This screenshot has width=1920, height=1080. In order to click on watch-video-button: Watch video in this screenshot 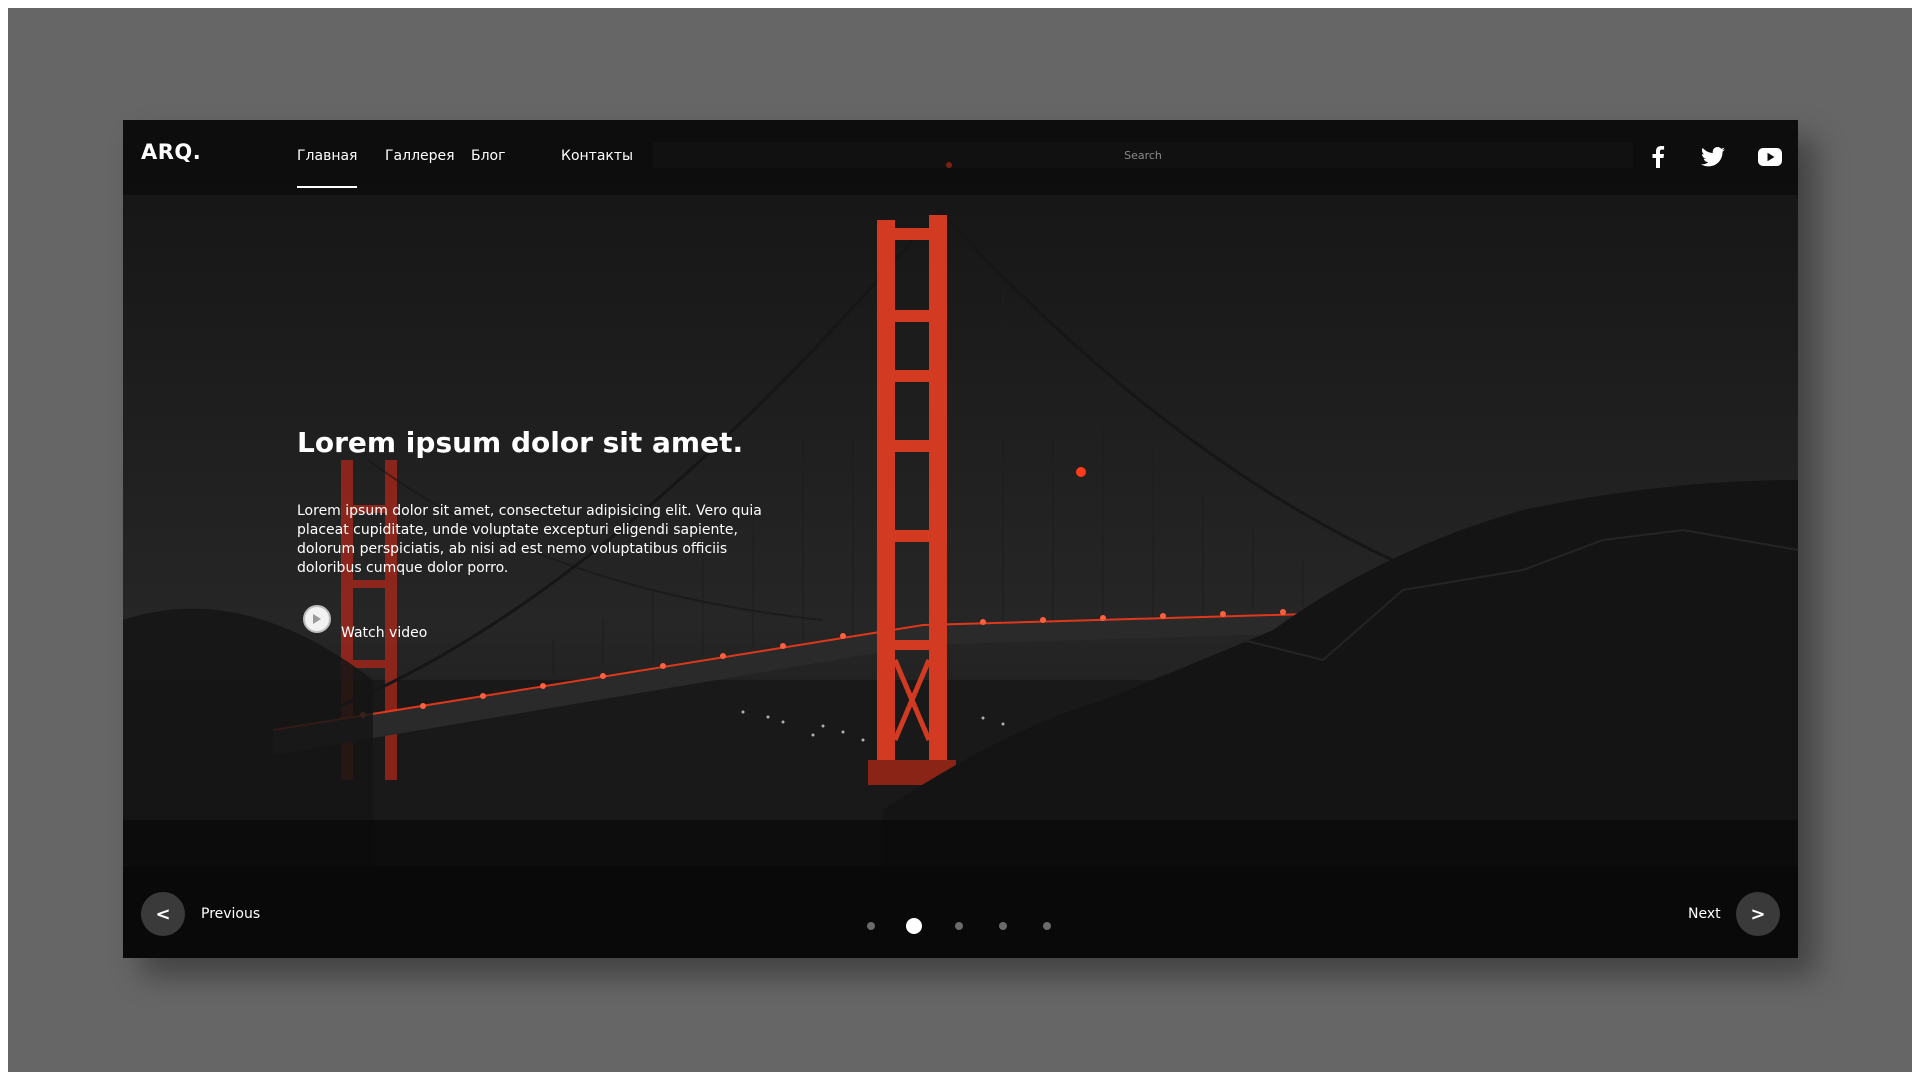, I will do `click(383, 625)`.